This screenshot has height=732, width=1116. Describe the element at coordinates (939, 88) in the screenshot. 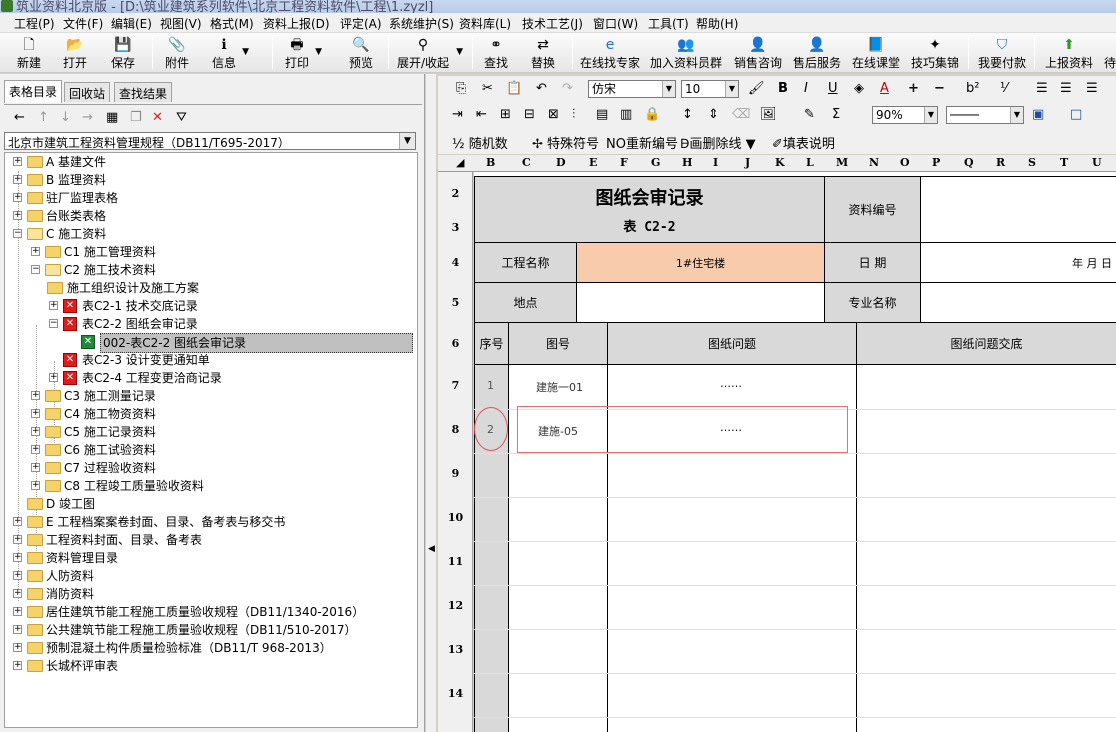

I see `minus-icon: −` at that location.